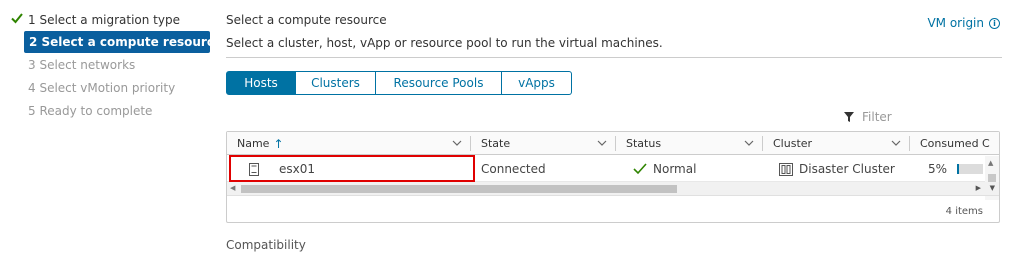  What do you see at coordinates (786, 169) in the screenshot?
I see `cluster-icon` at bounding box center [786, 169].